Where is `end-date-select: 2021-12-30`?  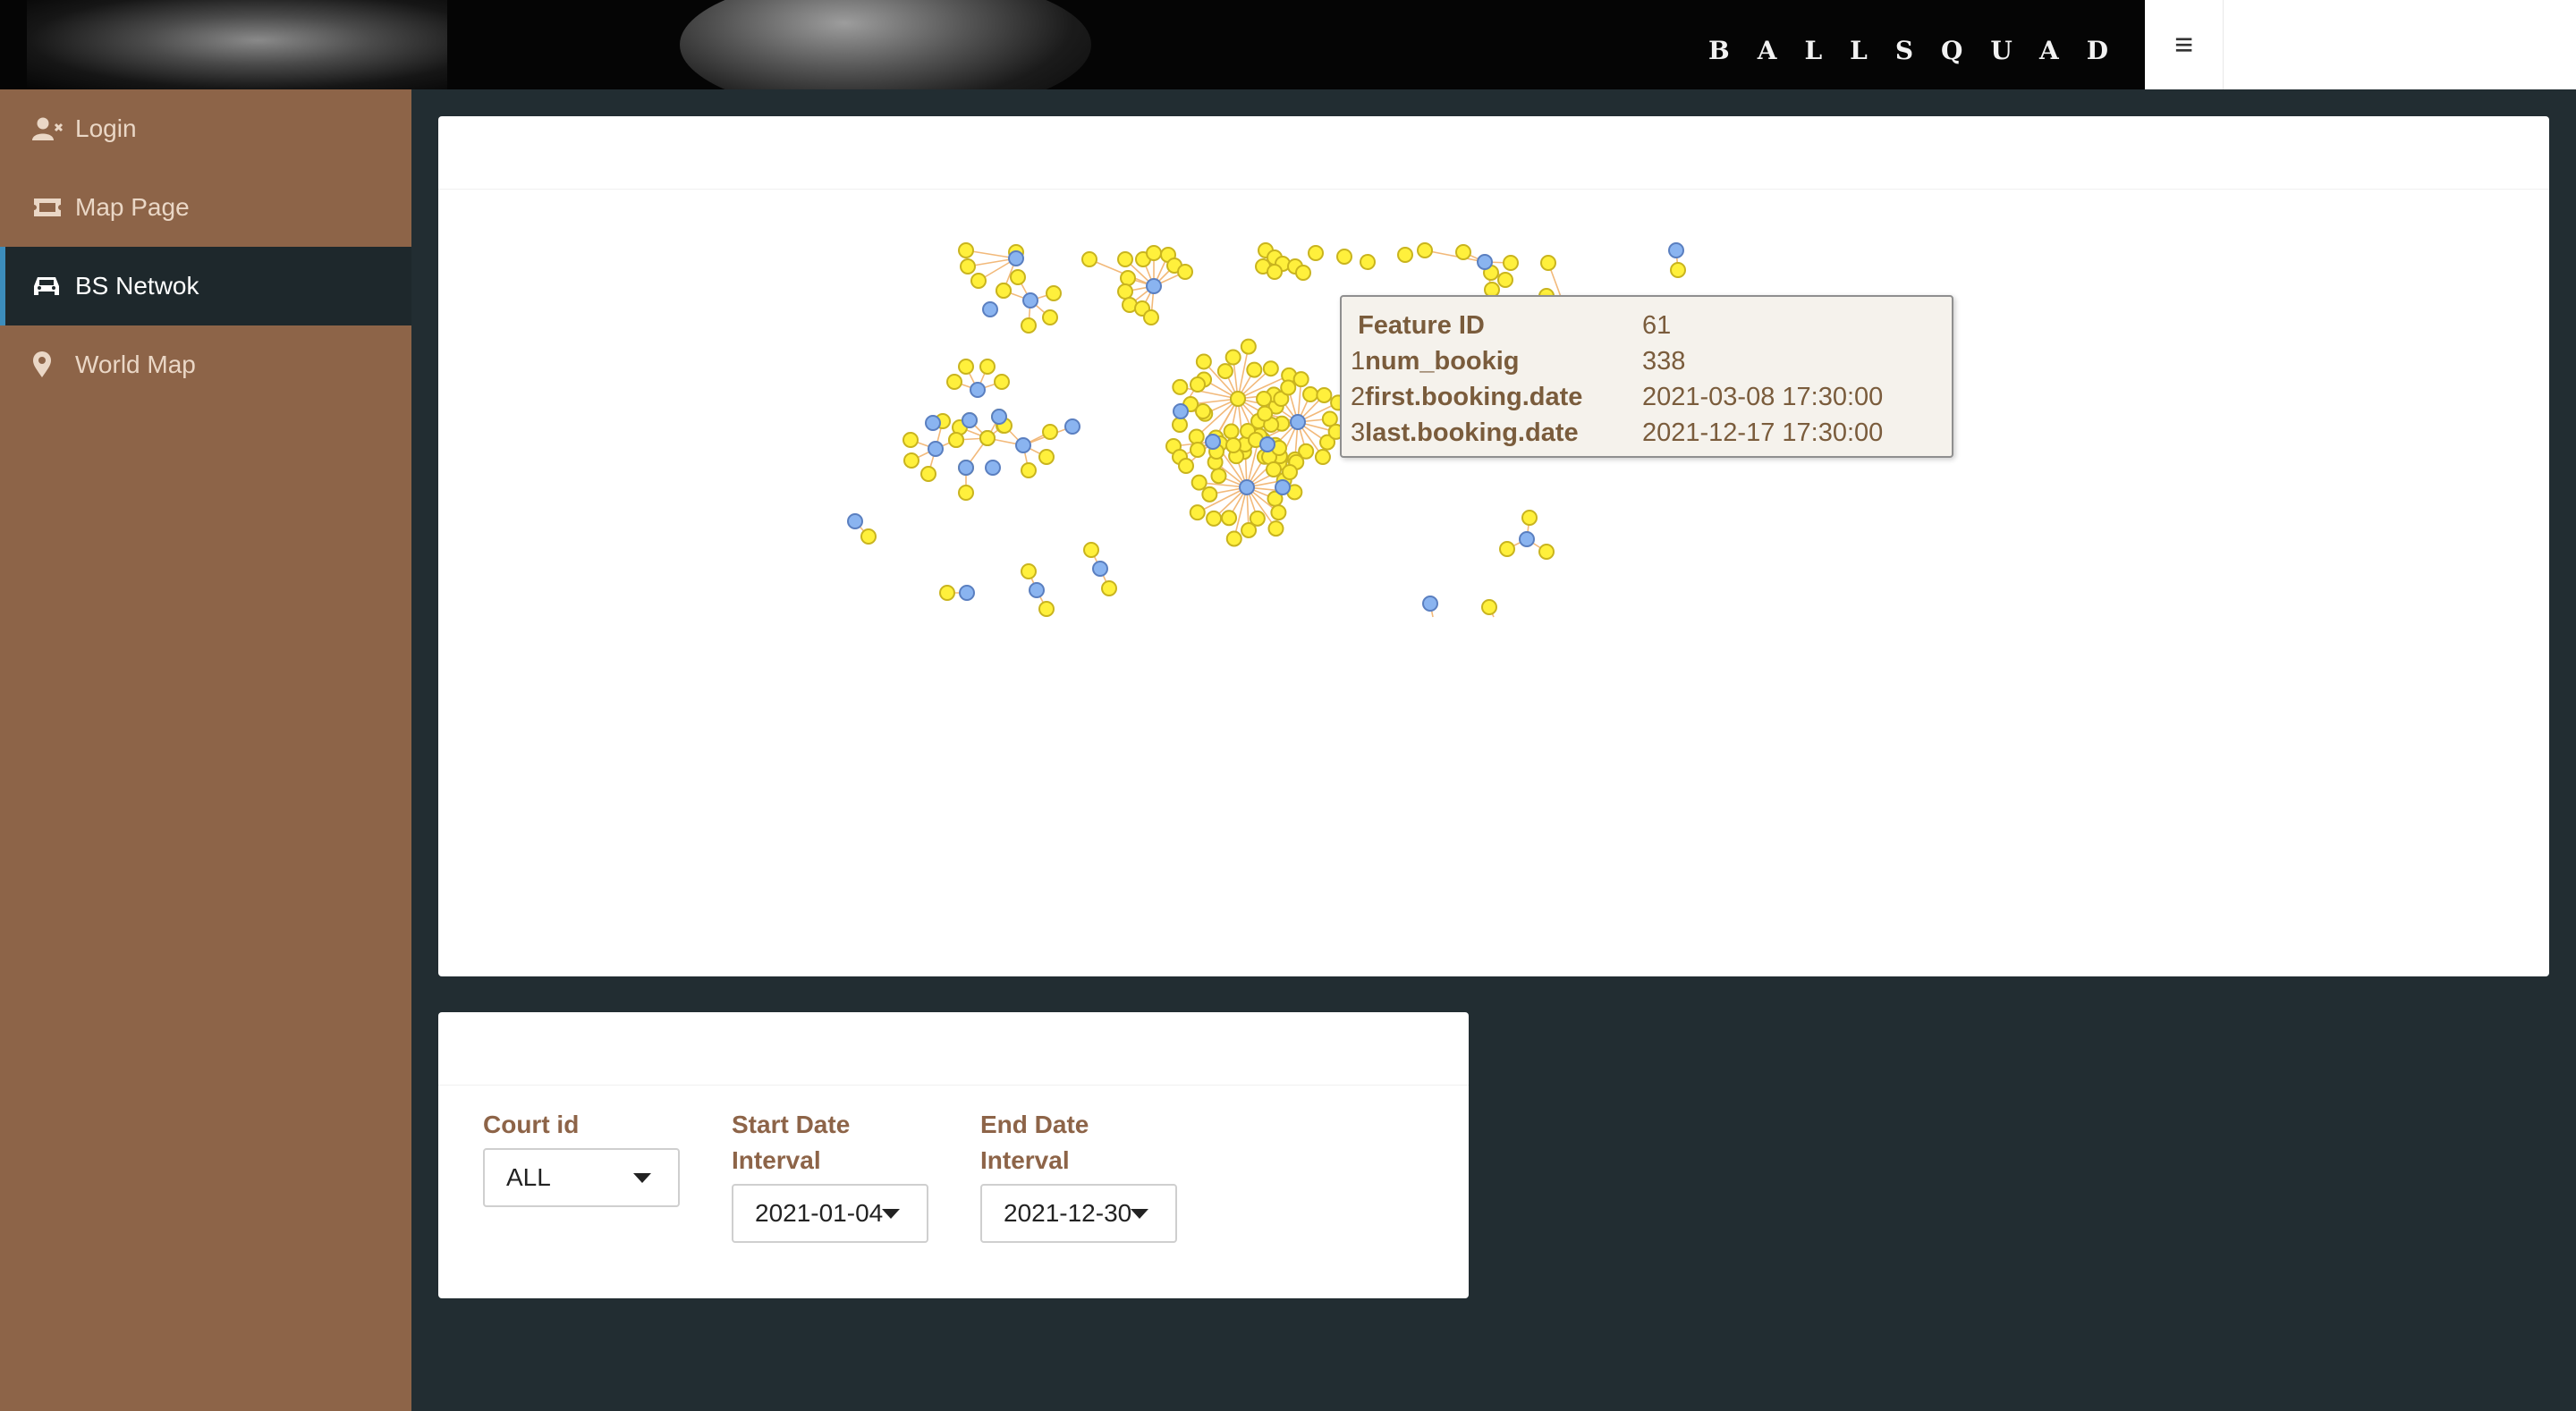
end-date-select: 2021-12-30 is located at coordinates (1078, 1213).